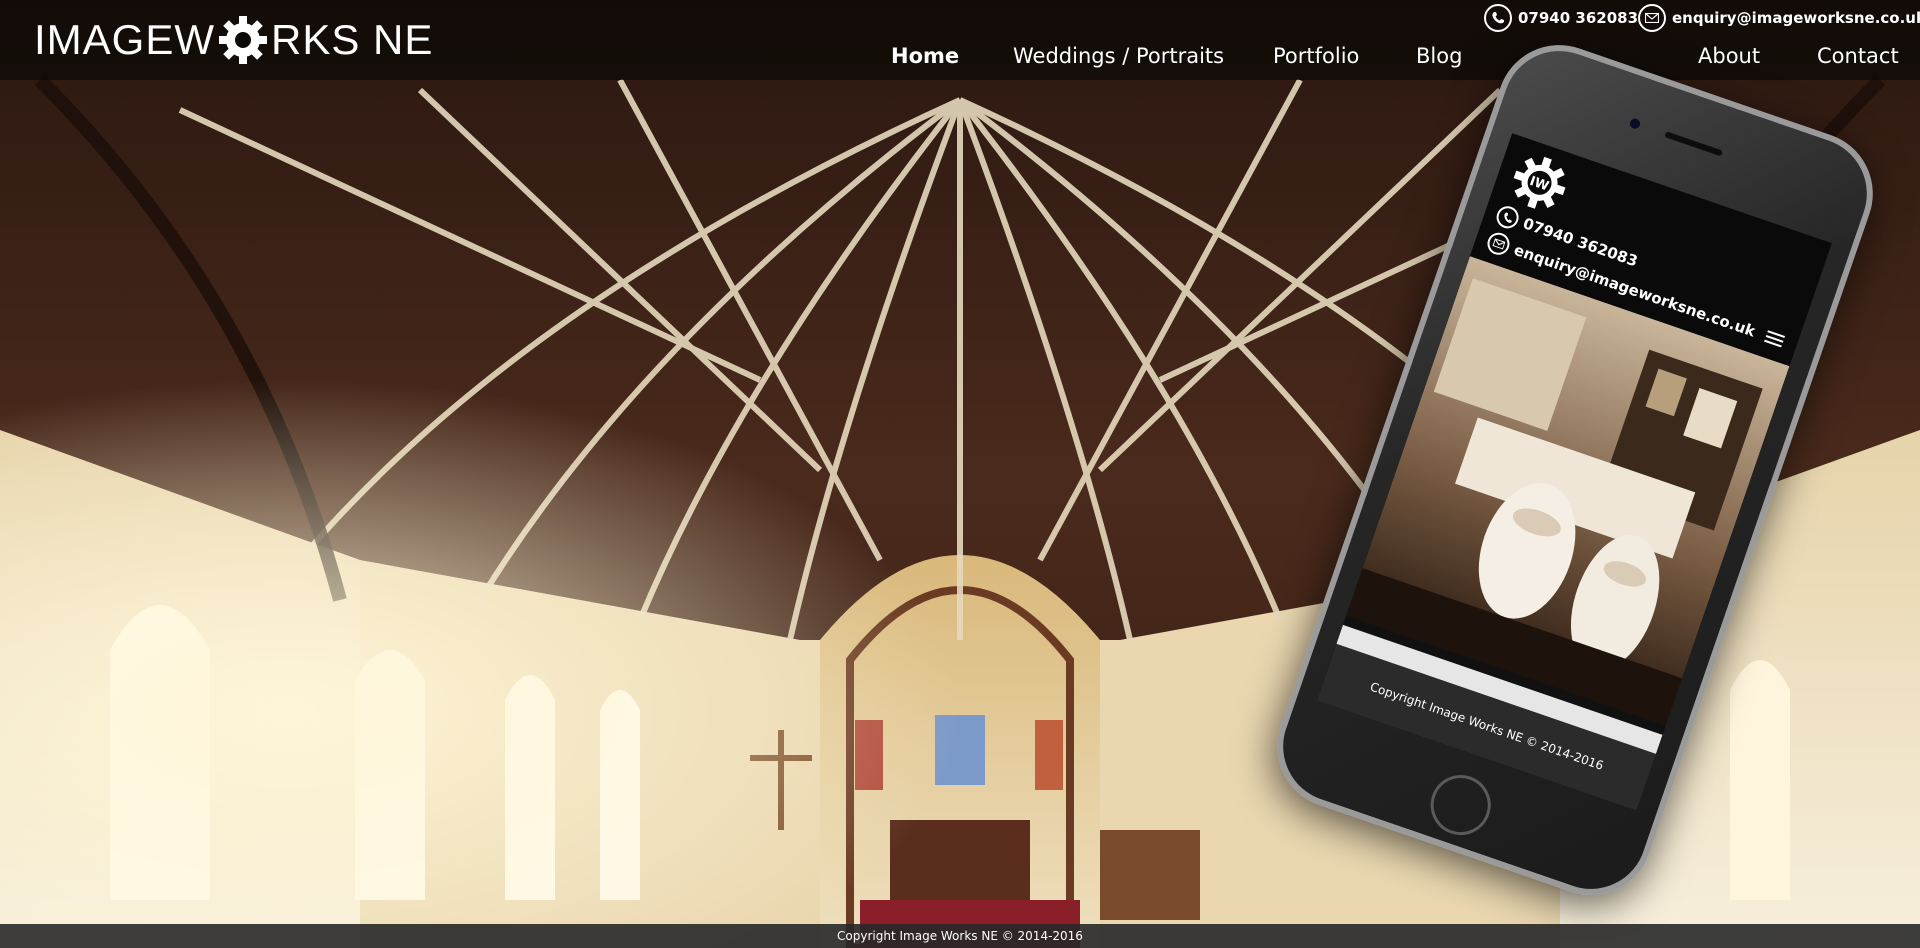  What do you see at coordinates (1729, 56) in the screenshot?
I see `nav-about: About` at bounding box center [1729, 56].